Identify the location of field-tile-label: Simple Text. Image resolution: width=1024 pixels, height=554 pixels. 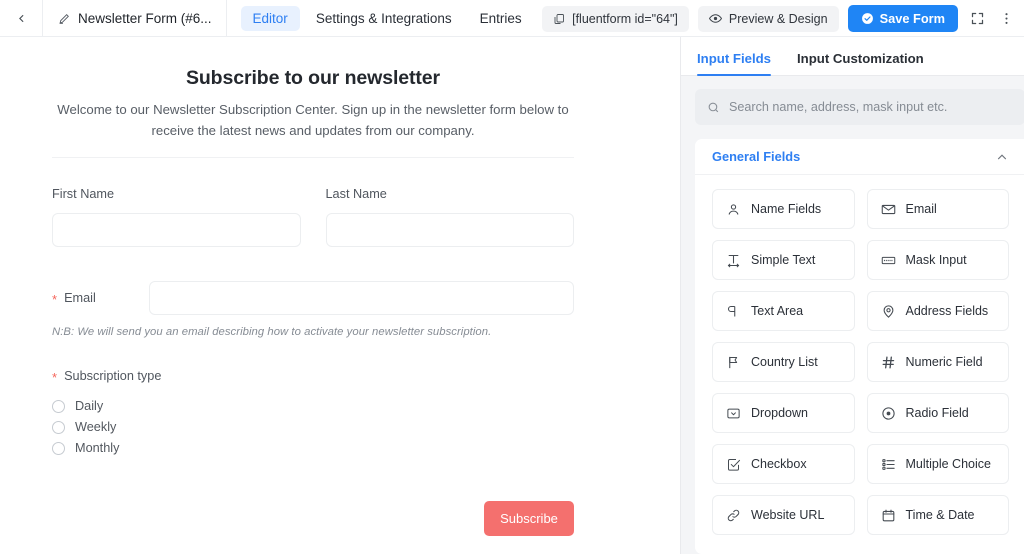
(783, 260).